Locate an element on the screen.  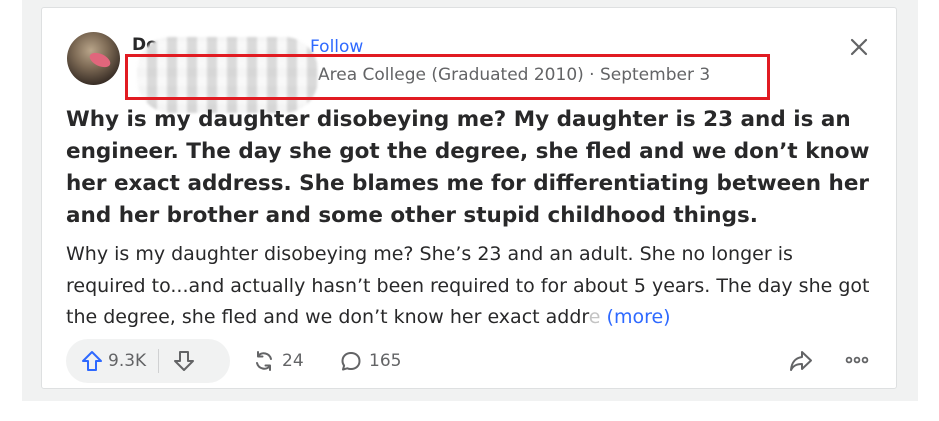
downvote-button is located at coordinates (177, 361).